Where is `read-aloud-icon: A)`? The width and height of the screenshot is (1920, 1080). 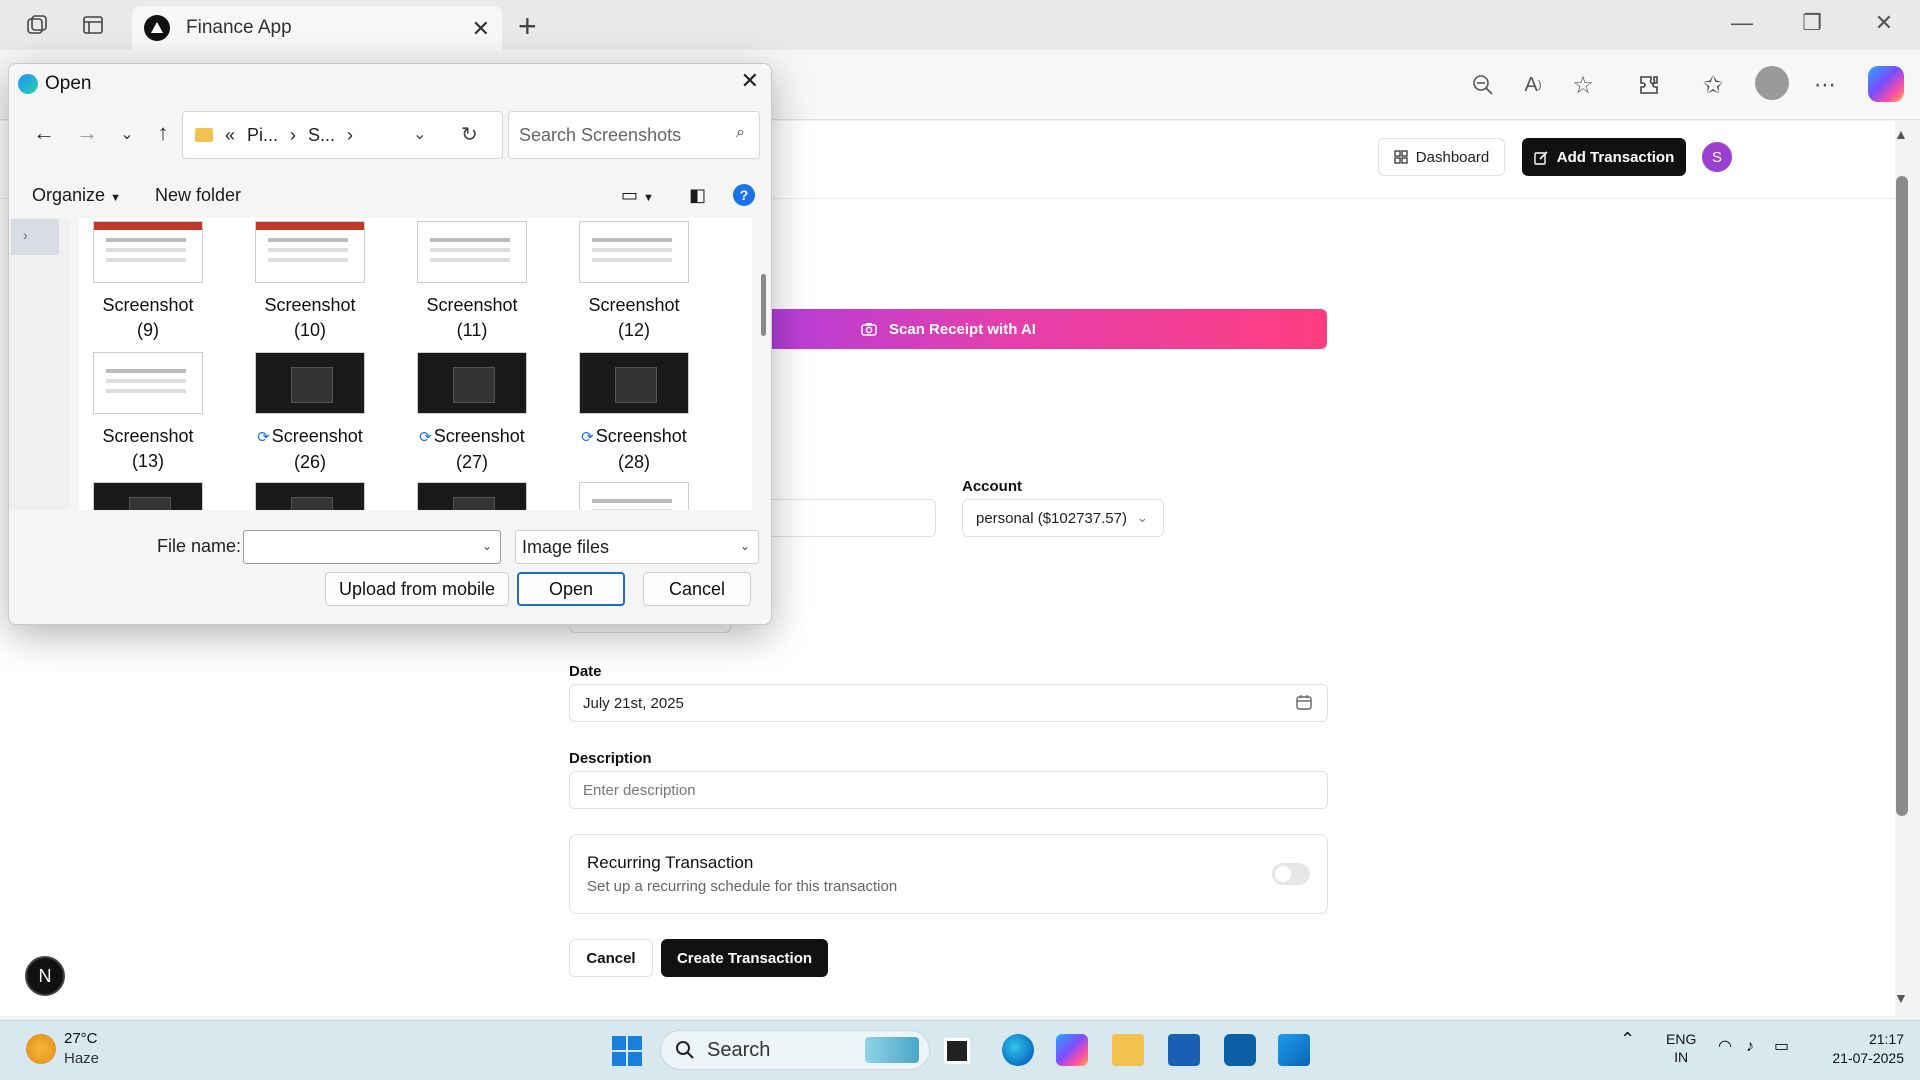
read-aloud-icon: A) is located at coordinates (1533, 85).